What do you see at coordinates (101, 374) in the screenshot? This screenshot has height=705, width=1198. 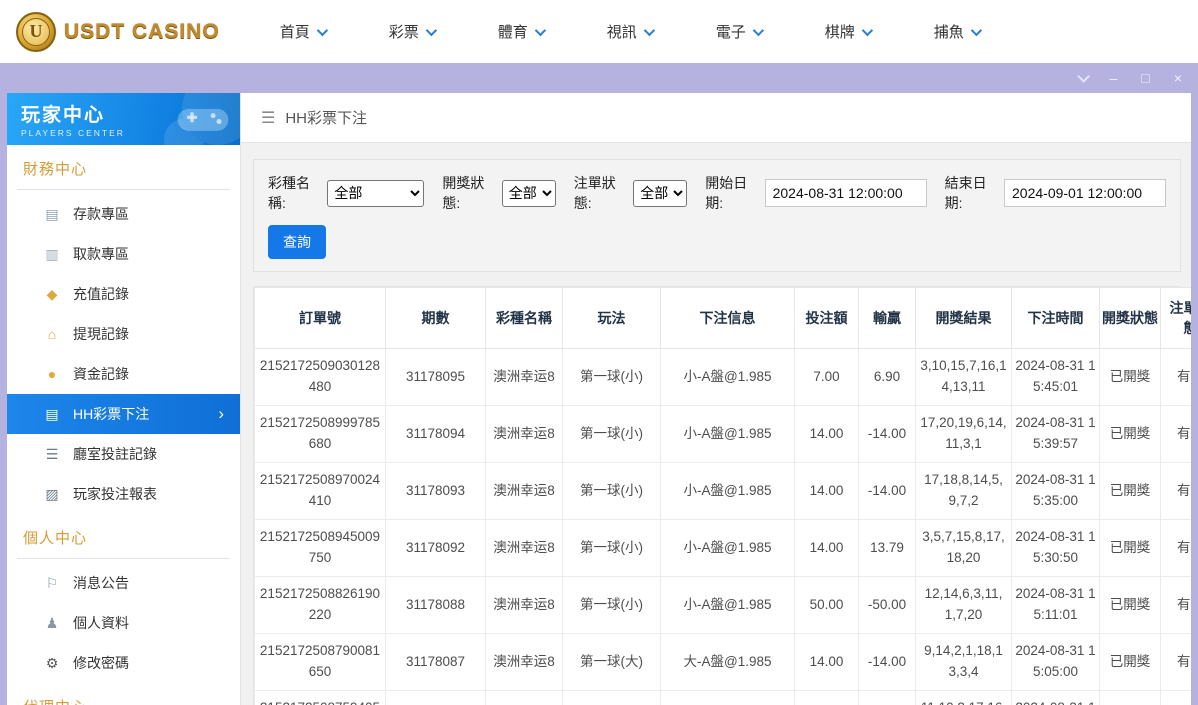 I see `sidebar-item-label: 資金記錄` at bounding box center [101, 374].